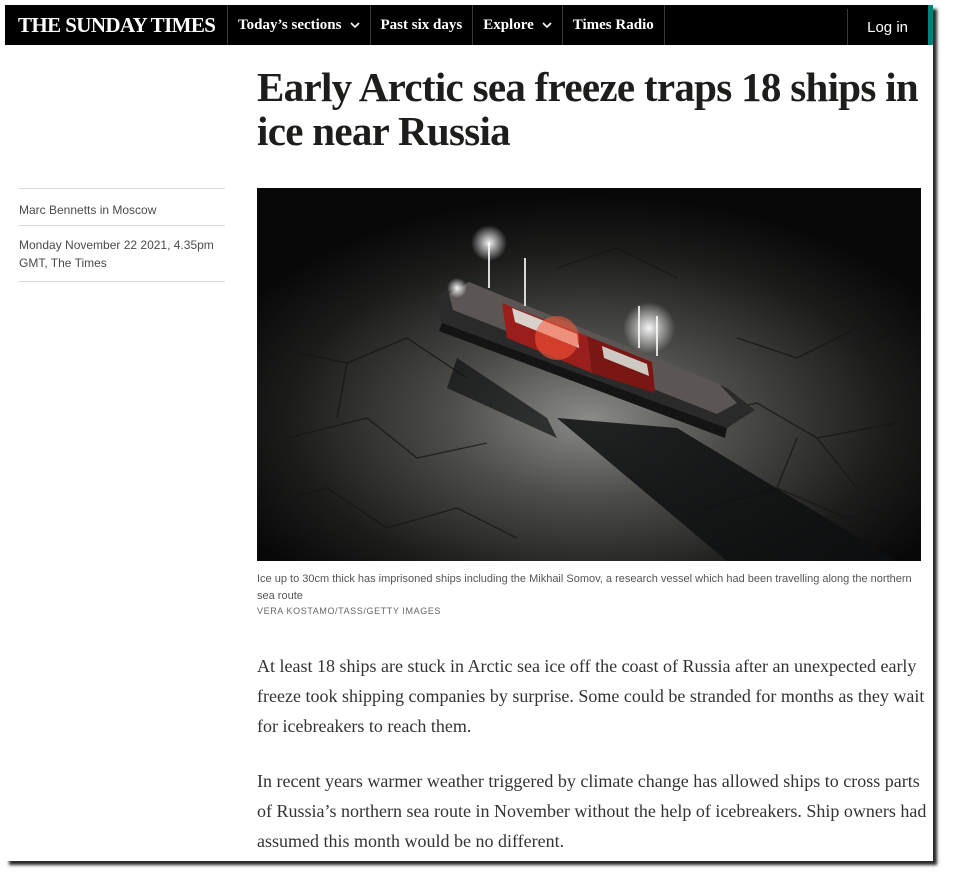 The image size is (953, 878). Describe the element at coordinates (887, 27) in the screenshot. I see `login-button: Log in` at that location.